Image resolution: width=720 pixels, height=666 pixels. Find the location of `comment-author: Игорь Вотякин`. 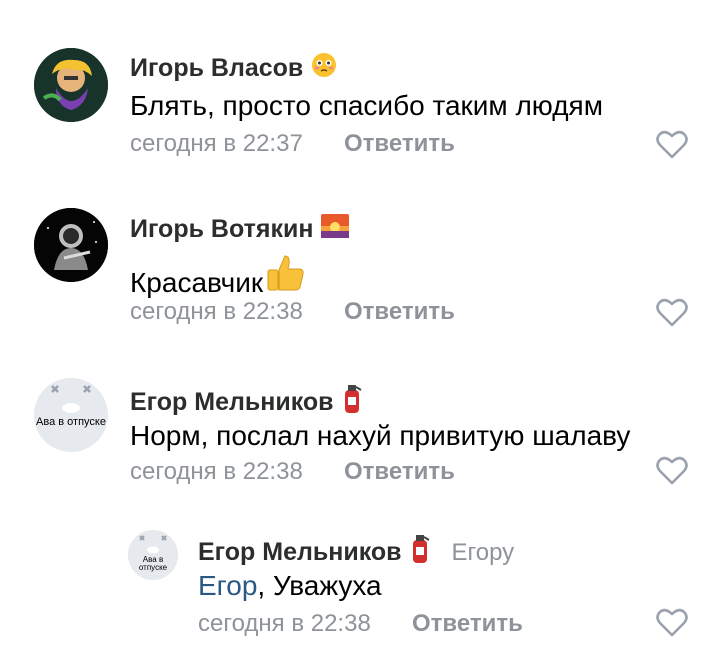

comment-author: Игорь Вотякин is located at coordinates (240, 229).